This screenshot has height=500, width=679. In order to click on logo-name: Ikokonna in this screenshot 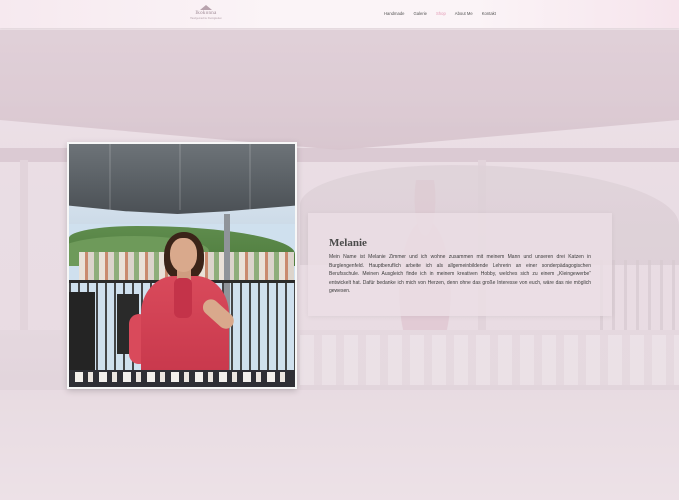, I will do `click(206, 13)`.